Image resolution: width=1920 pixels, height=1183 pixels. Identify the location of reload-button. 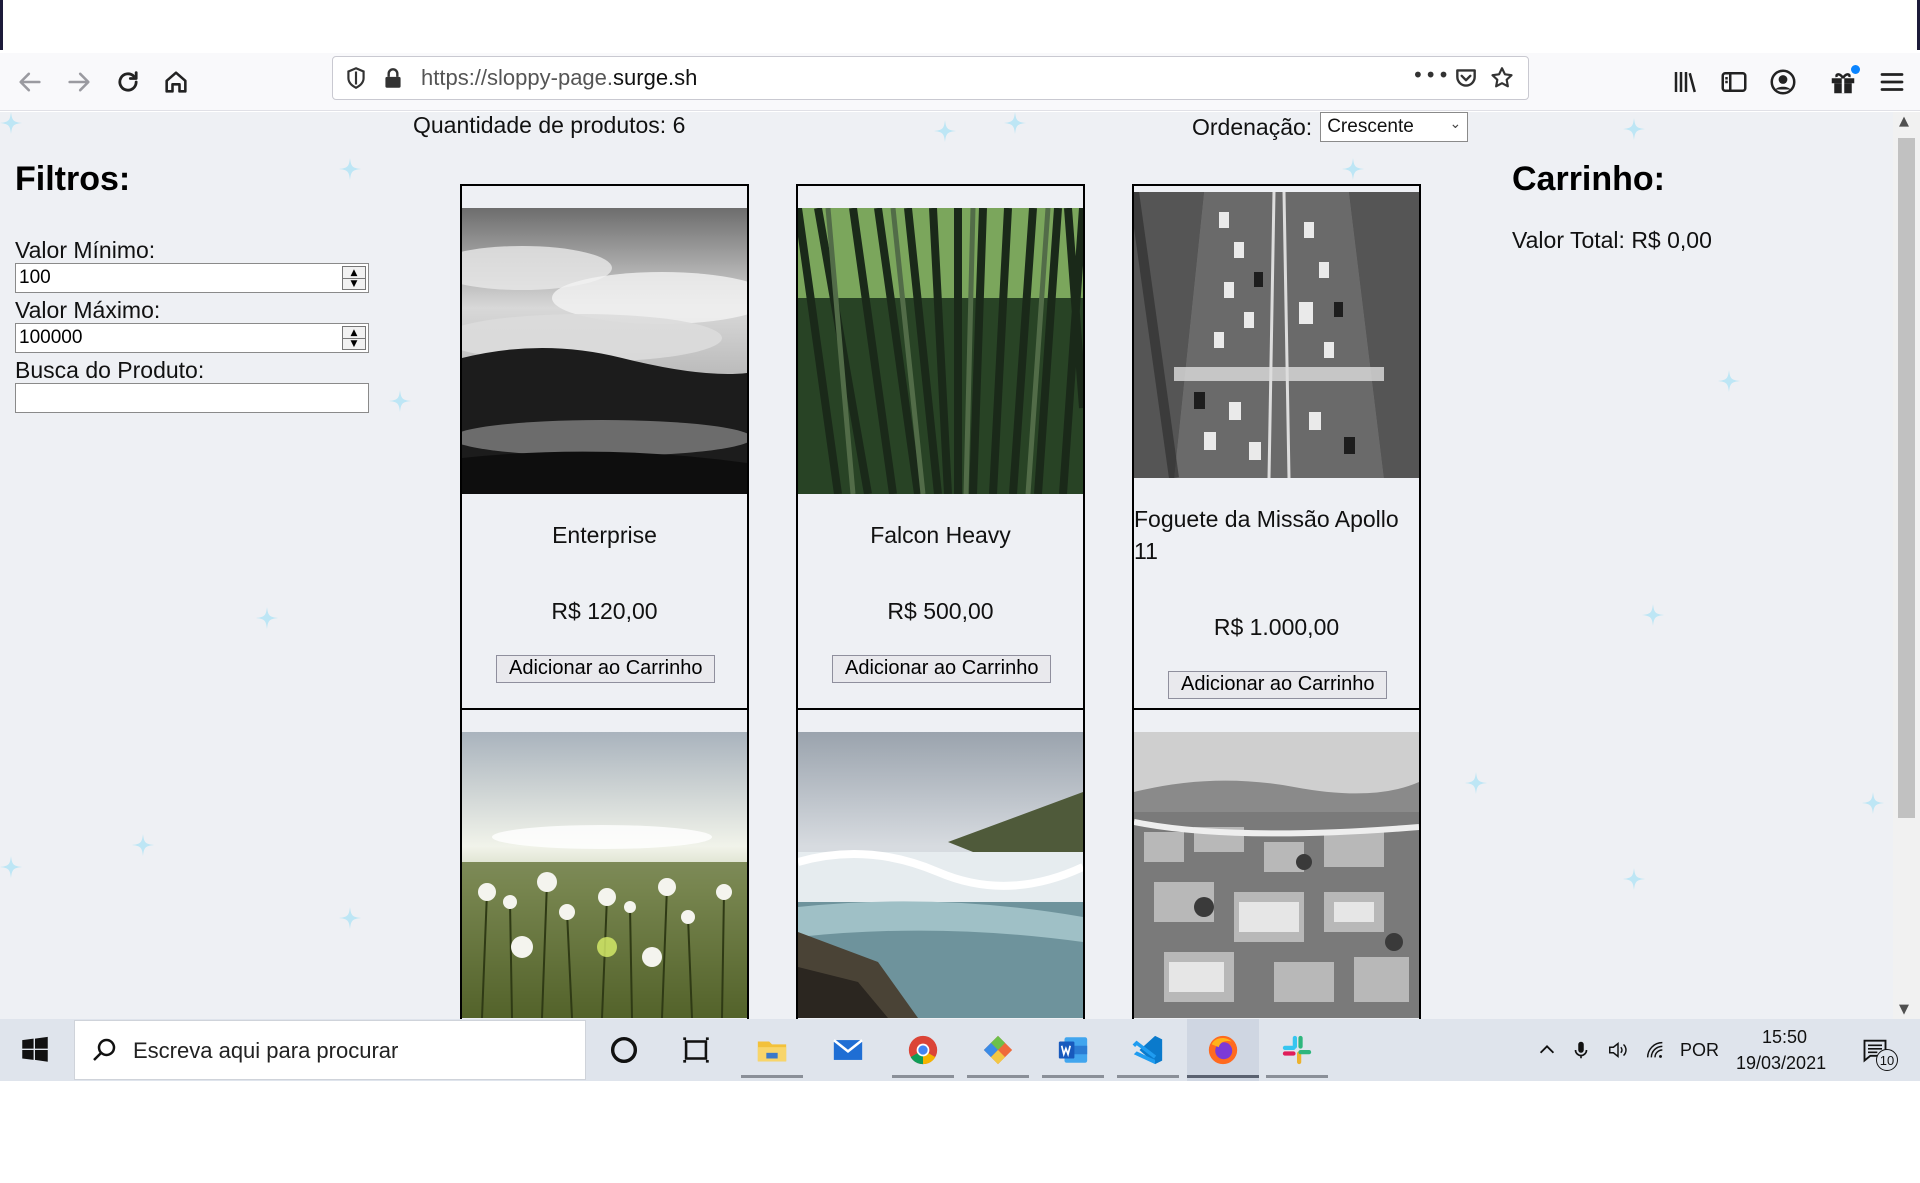
(128, 82).